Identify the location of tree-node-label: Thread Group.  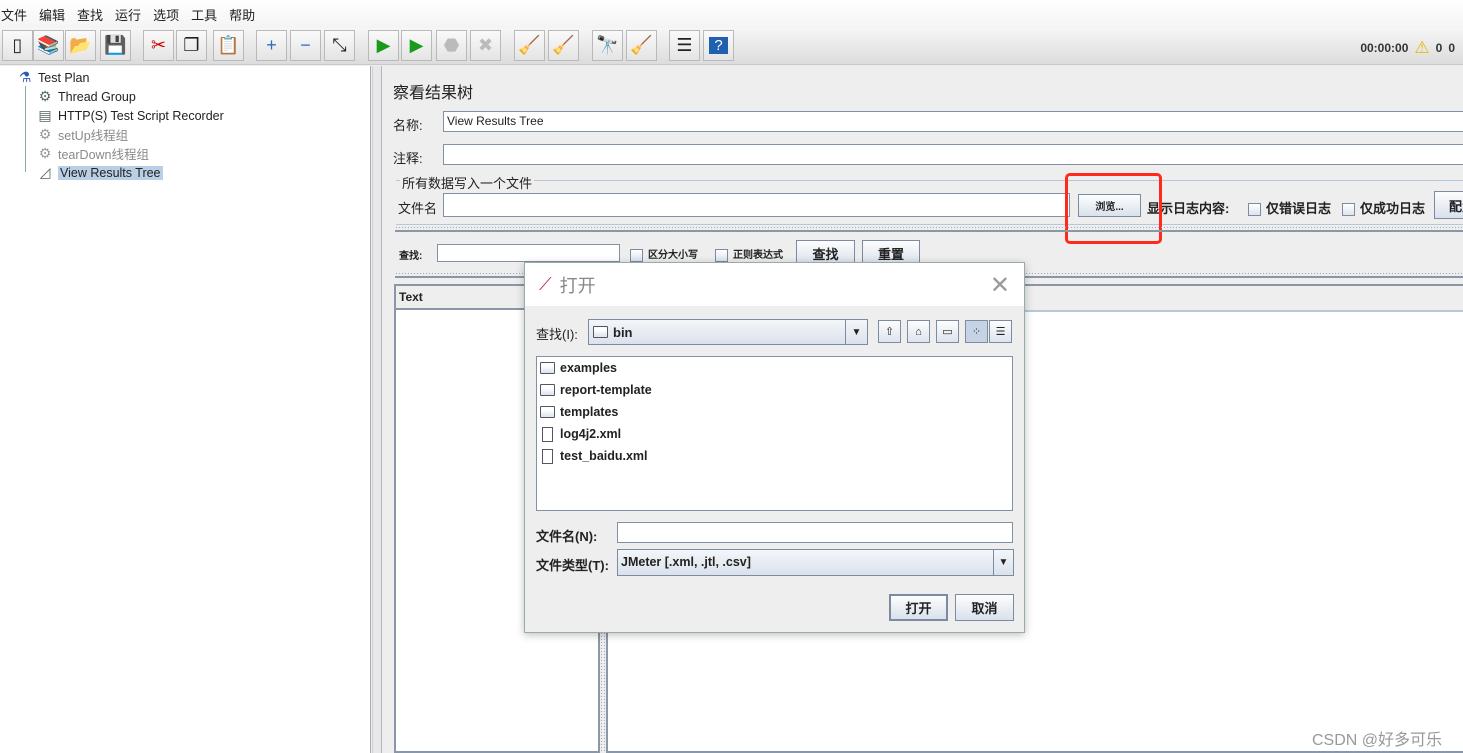
(97, 96).